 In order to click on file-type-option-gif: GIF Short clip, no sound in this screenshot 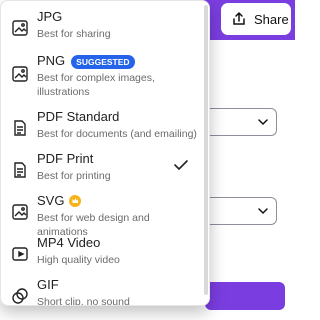, I will do `click(101, 291)`.